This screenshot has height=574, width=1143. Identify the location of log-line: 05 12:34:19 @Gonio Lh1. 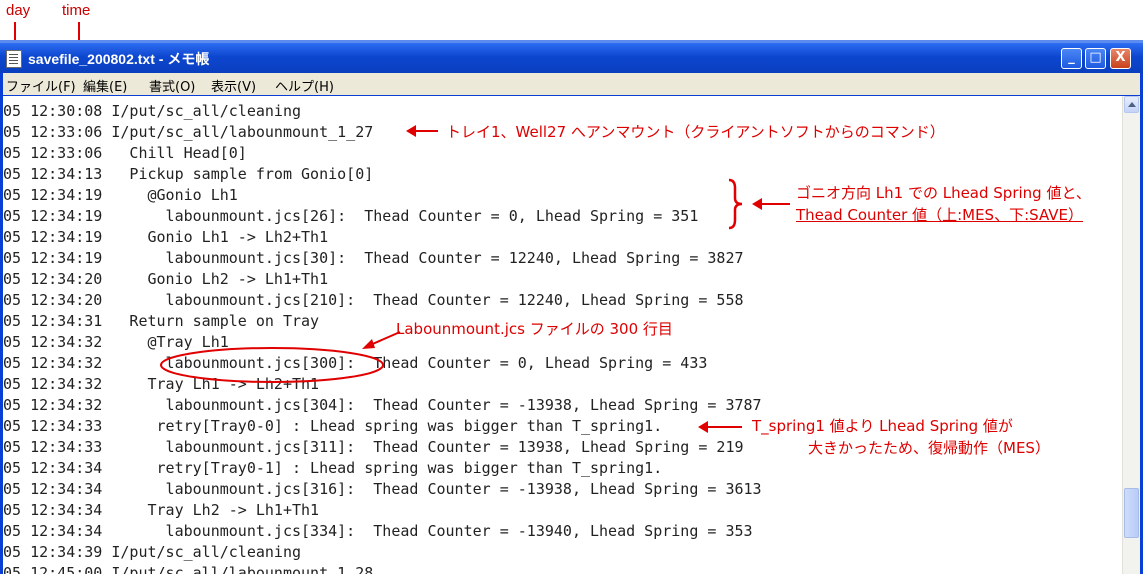
(120, 195).